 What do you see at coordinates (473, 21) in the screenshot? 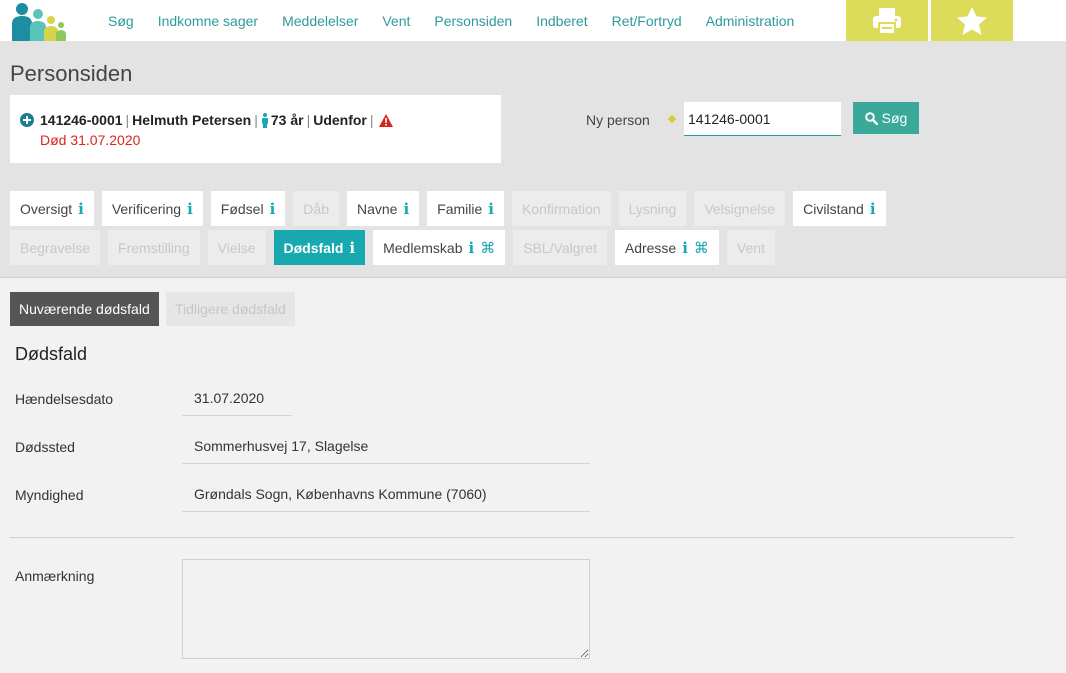
I see `nav-item-personsiden: Personsiden` at bounding box center [473, 21].